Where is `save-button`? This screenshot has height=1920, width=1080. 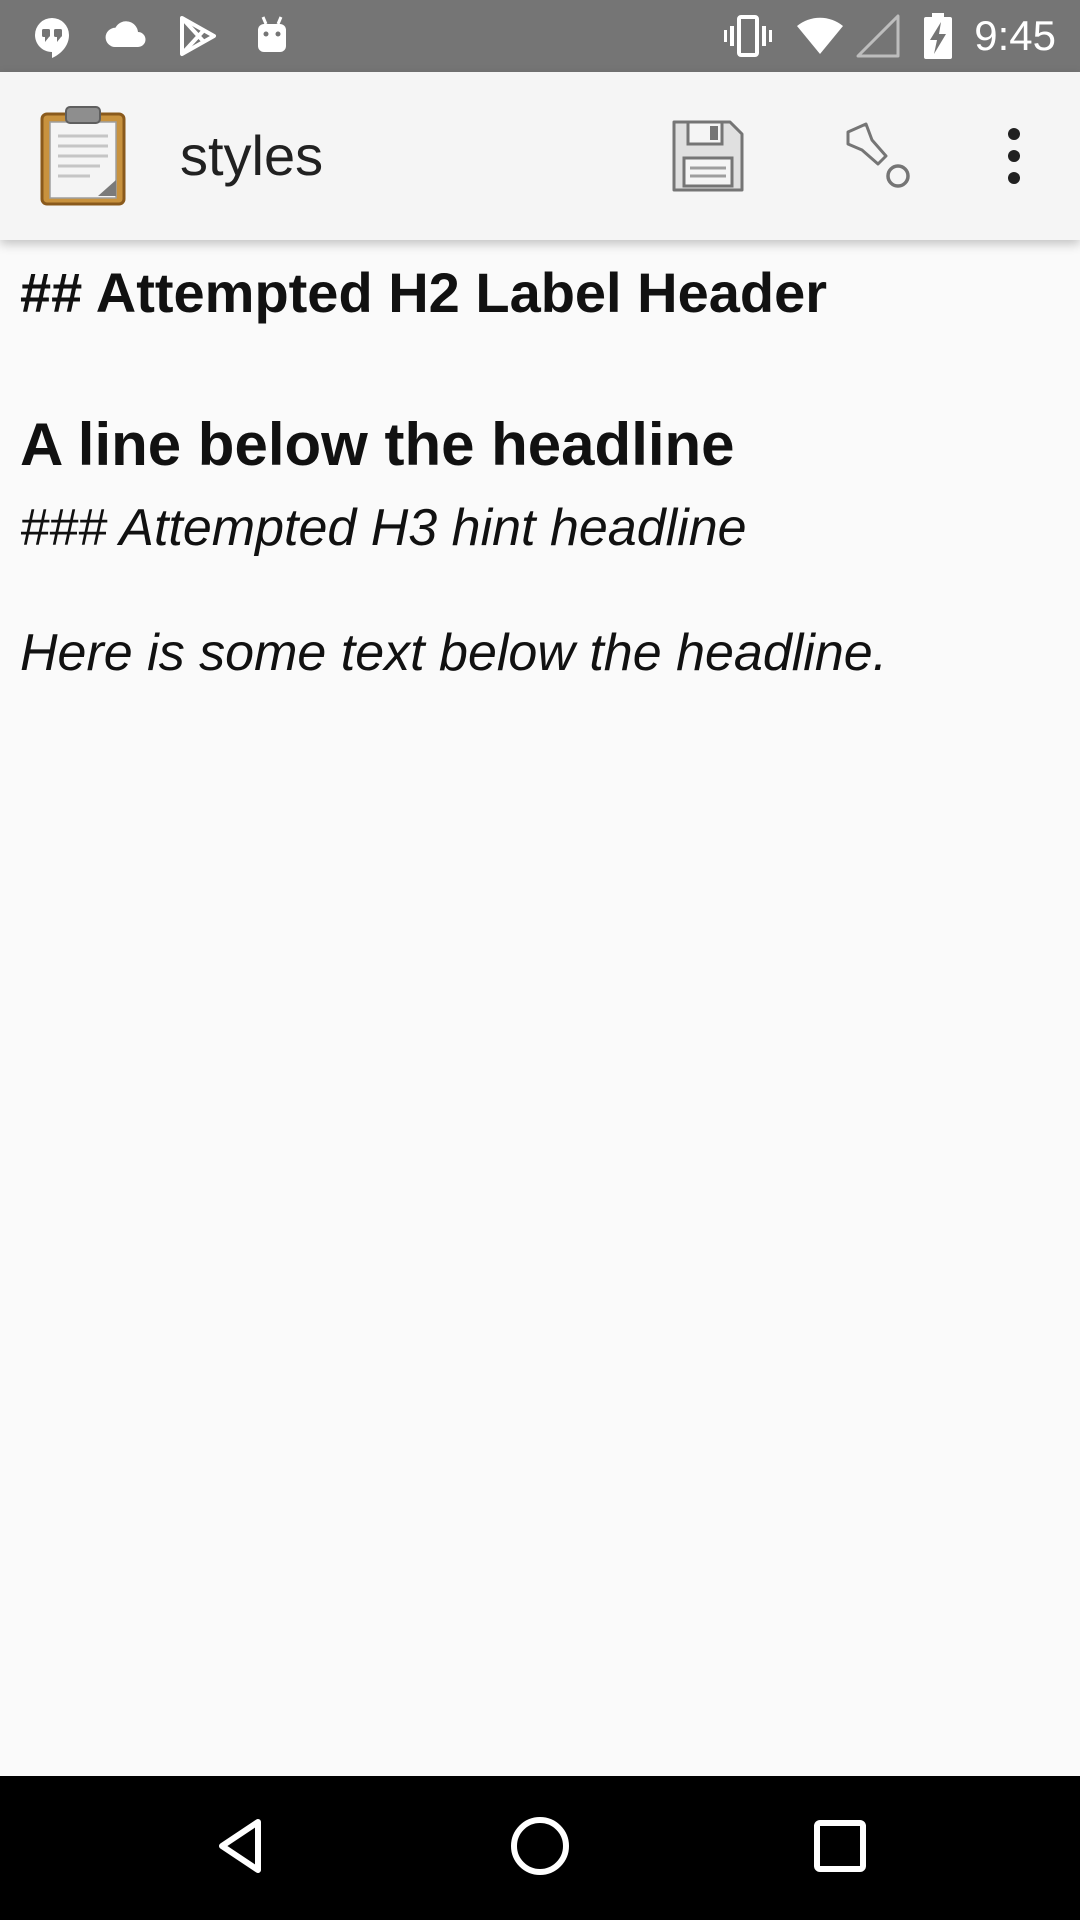 save-button is located at coordinates (708, 156).